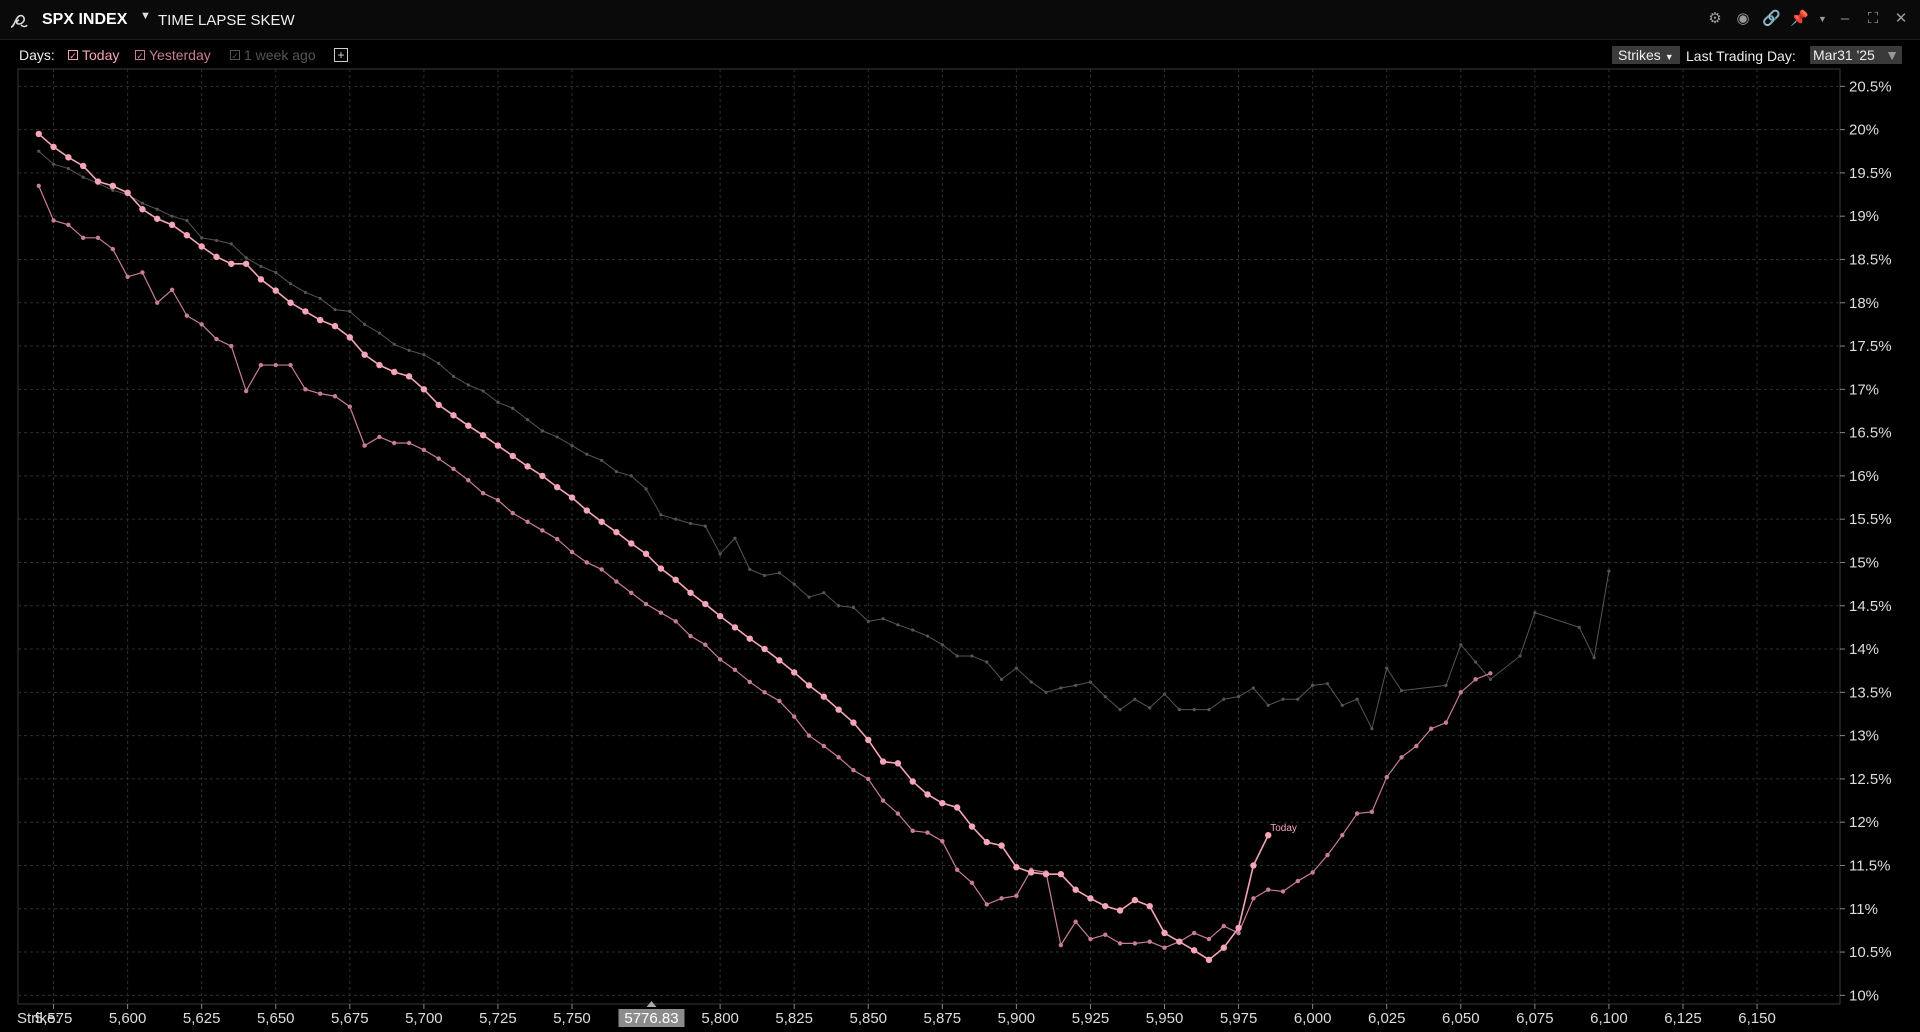  I want to click on spot-marker-label: 5776.83, so click(651, 1018).